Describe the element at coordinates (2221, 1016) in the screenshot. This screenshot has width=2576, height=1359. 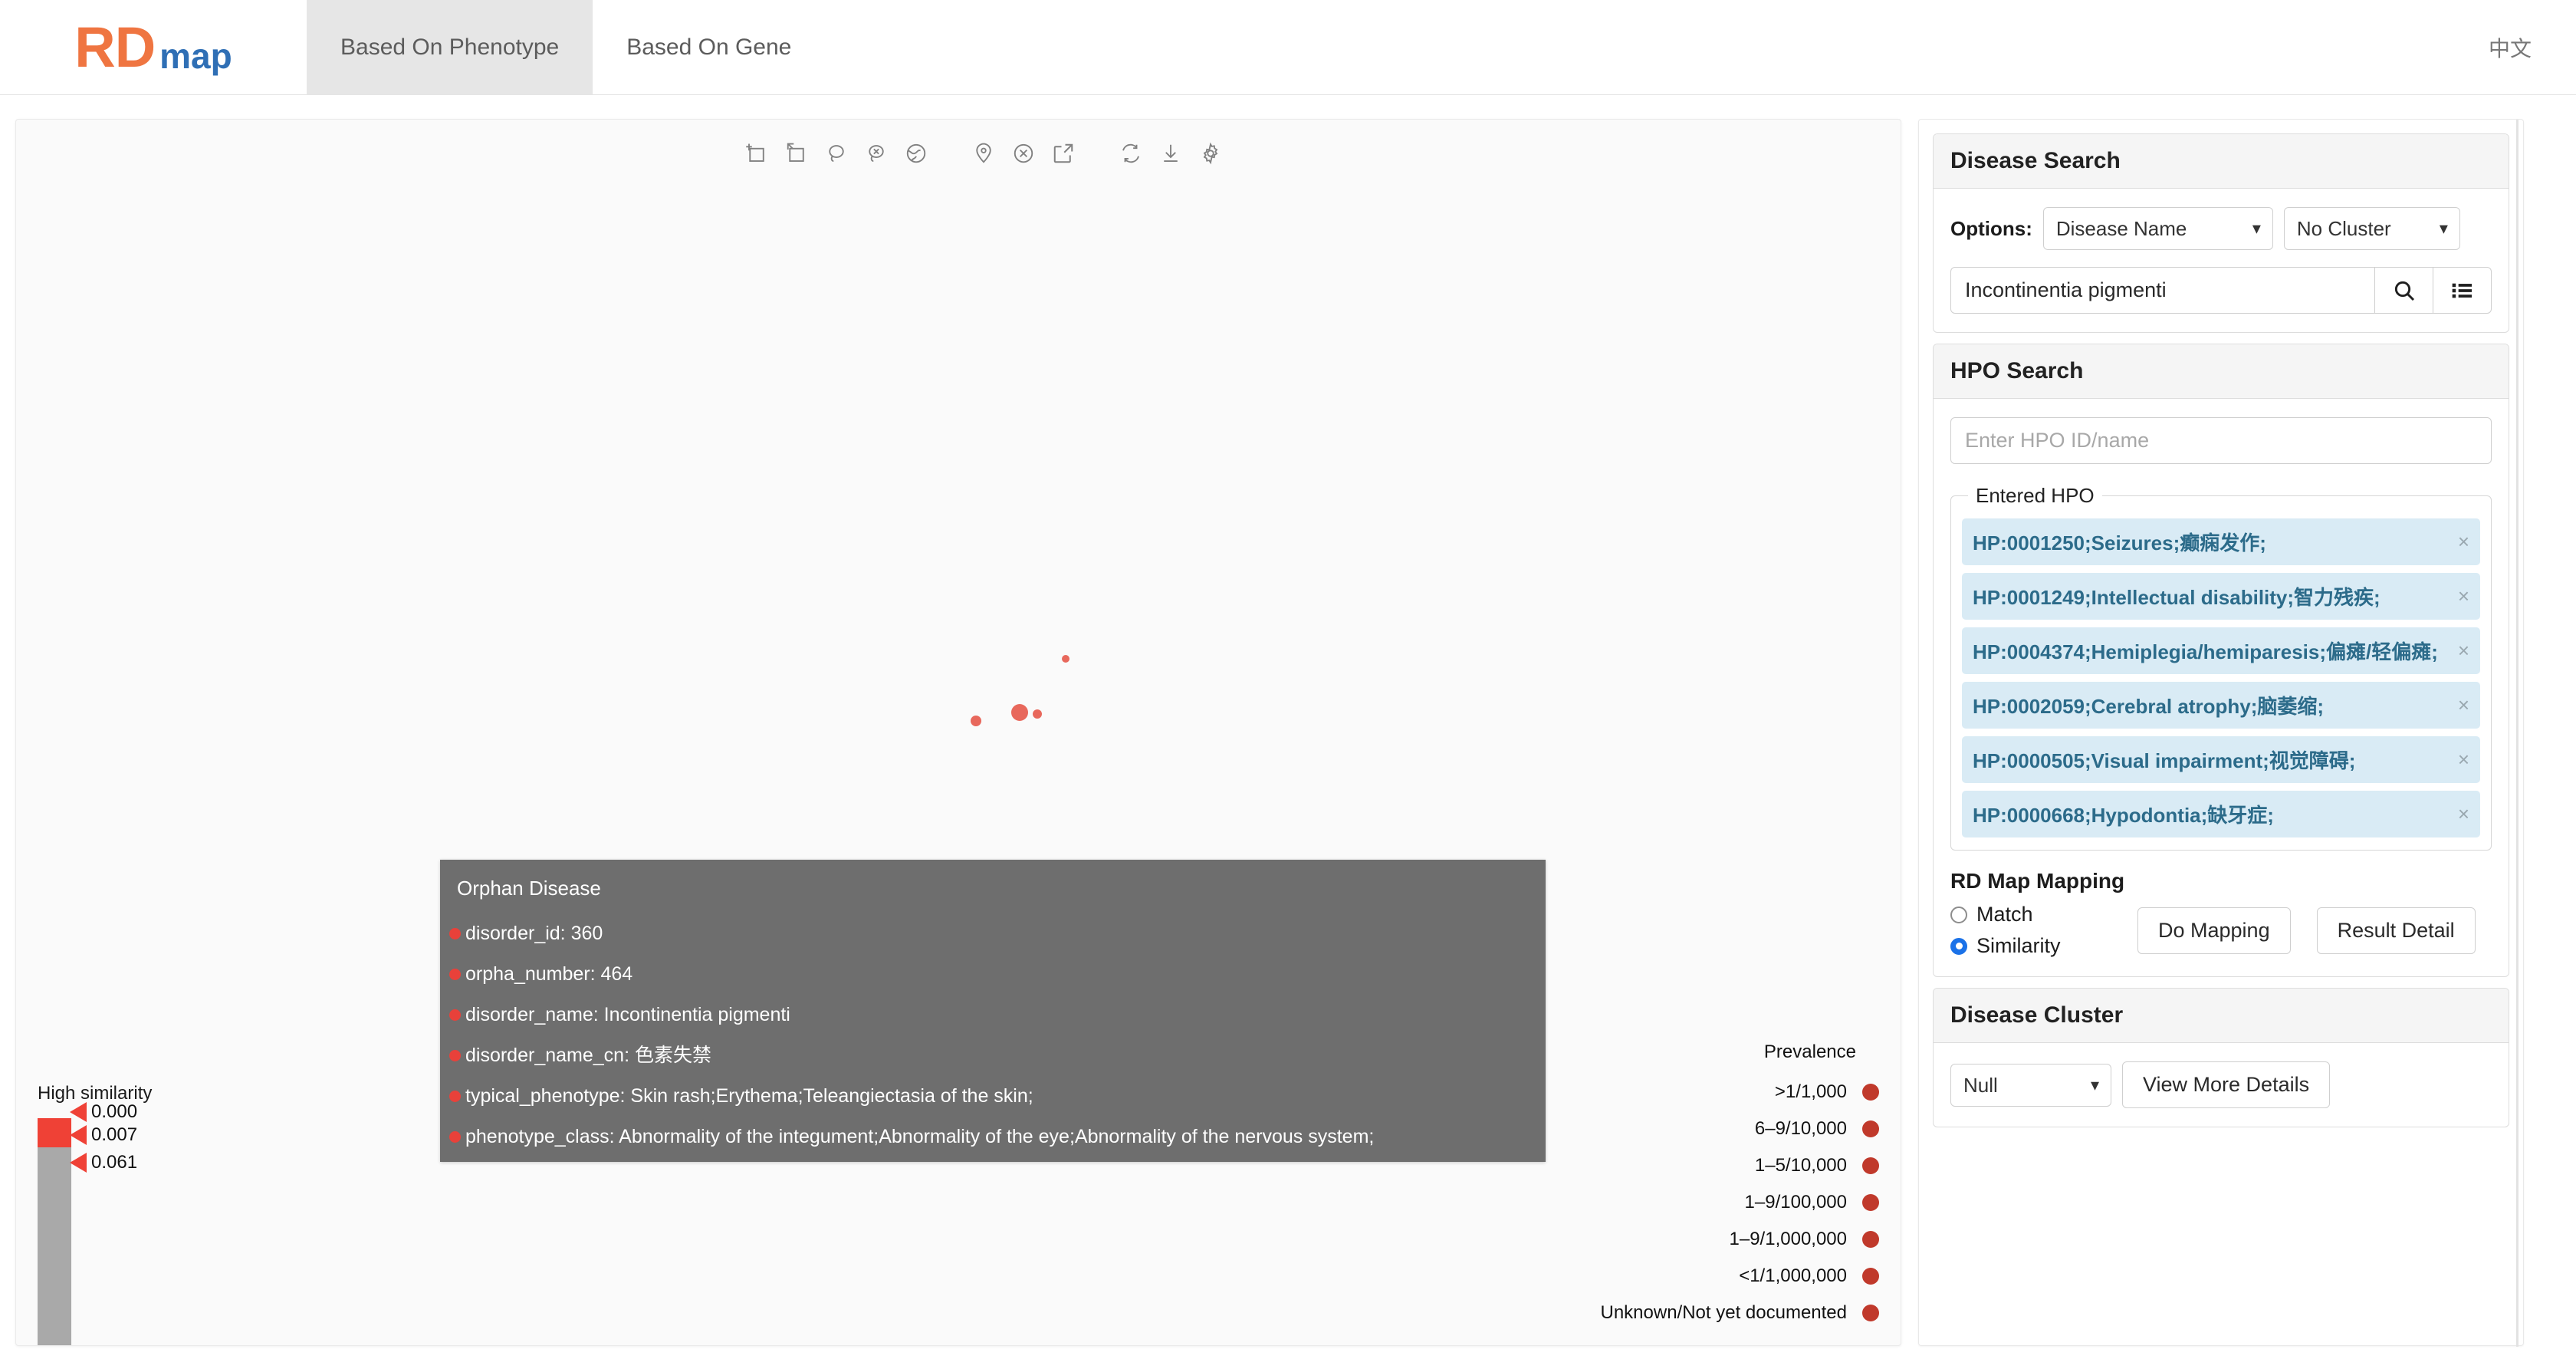
I see `disease-cluster-title: Disease Cluster` at that location.